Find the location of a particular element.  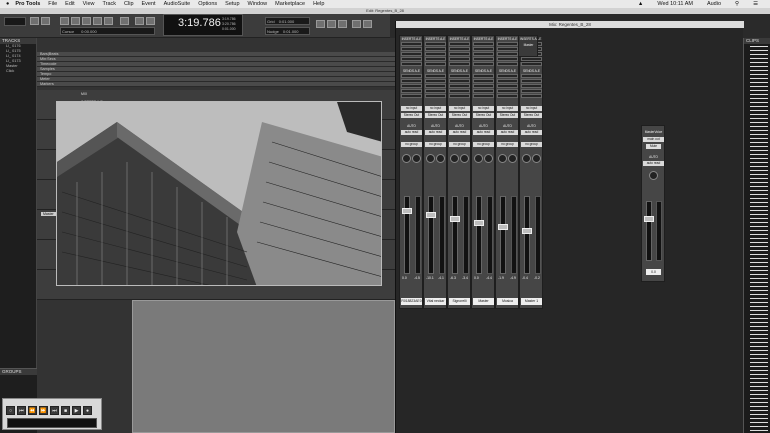

play-button is located at coordinates (331, 24).